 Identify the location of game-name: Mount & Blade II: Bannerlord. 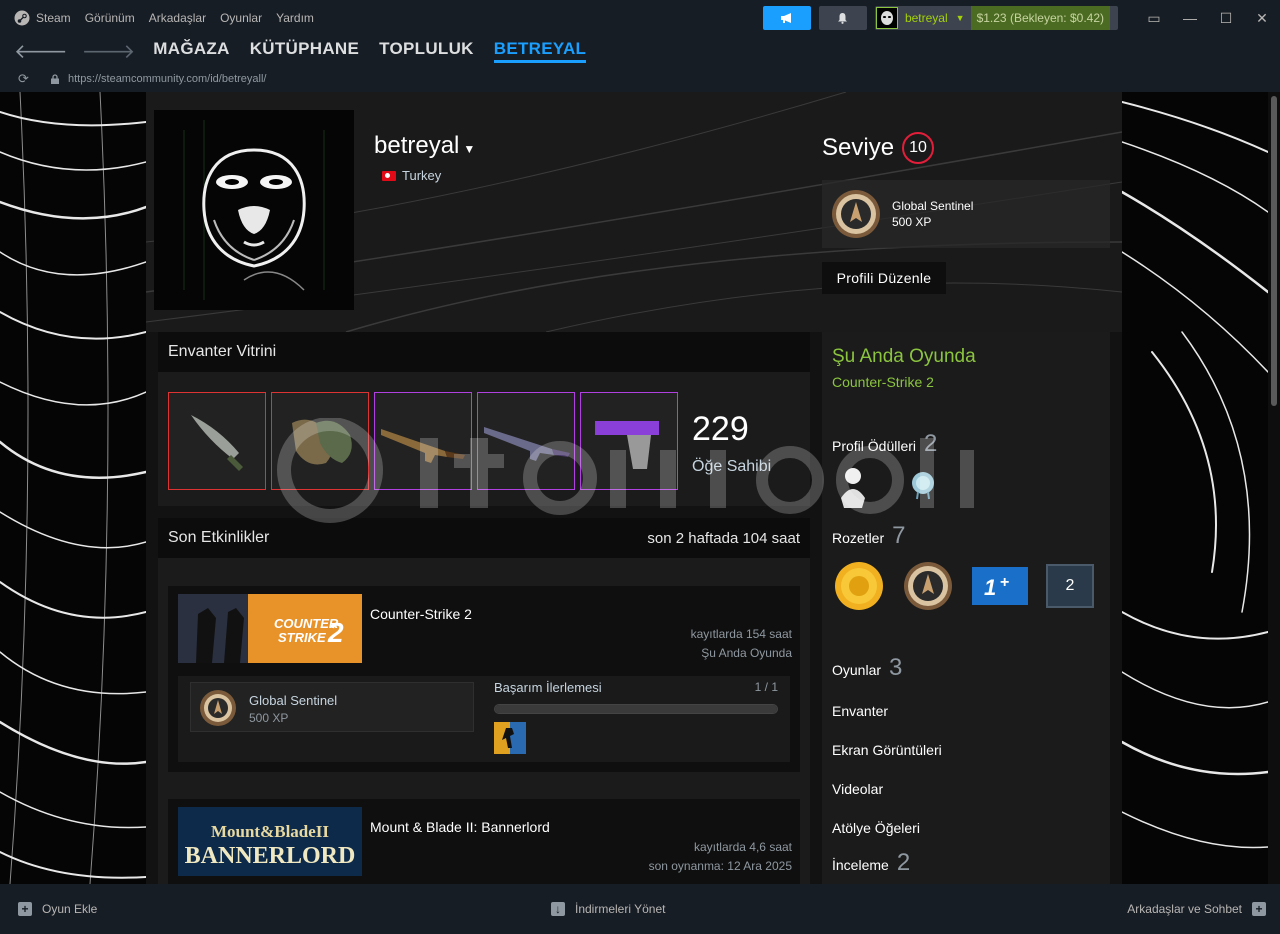
(460, 827).